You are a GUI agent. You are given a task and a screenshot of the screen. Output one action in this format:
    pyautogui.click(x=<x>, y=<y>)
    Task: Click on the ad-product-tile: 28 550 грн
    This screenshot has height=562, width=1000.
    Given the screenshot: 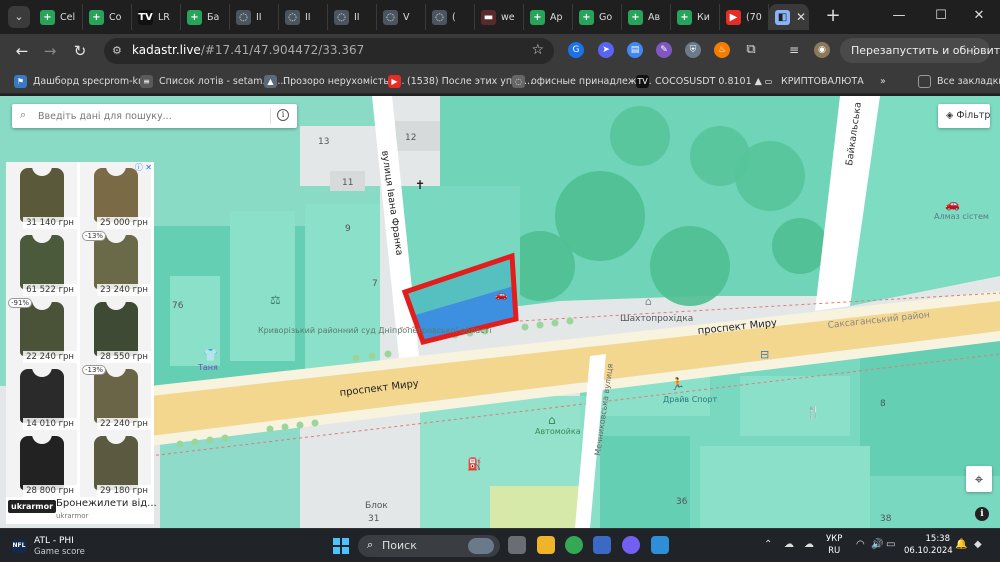 What is the action you would take?
    pyautogui.click(x=115, y=329)
    